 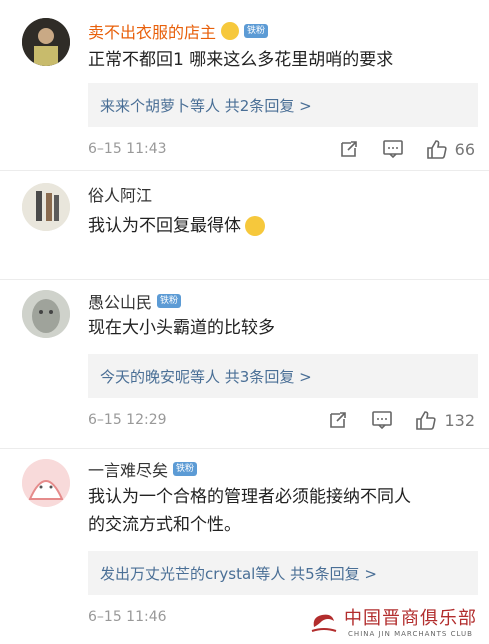 What do you see at coordinates (410, 634) in the screenshot?
I see `watermark-en: CHINA JIN MARCHANTS CLUB` at bounding box center [410, 634].